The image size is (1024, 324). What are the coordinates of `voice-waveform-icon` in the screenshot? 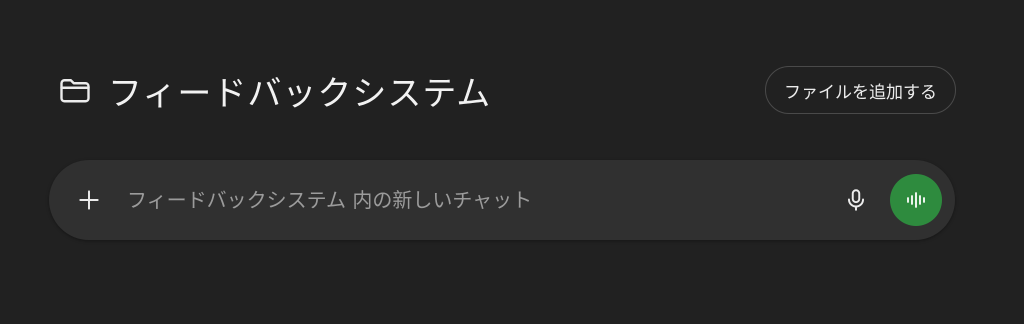 It's located at (916, 200).